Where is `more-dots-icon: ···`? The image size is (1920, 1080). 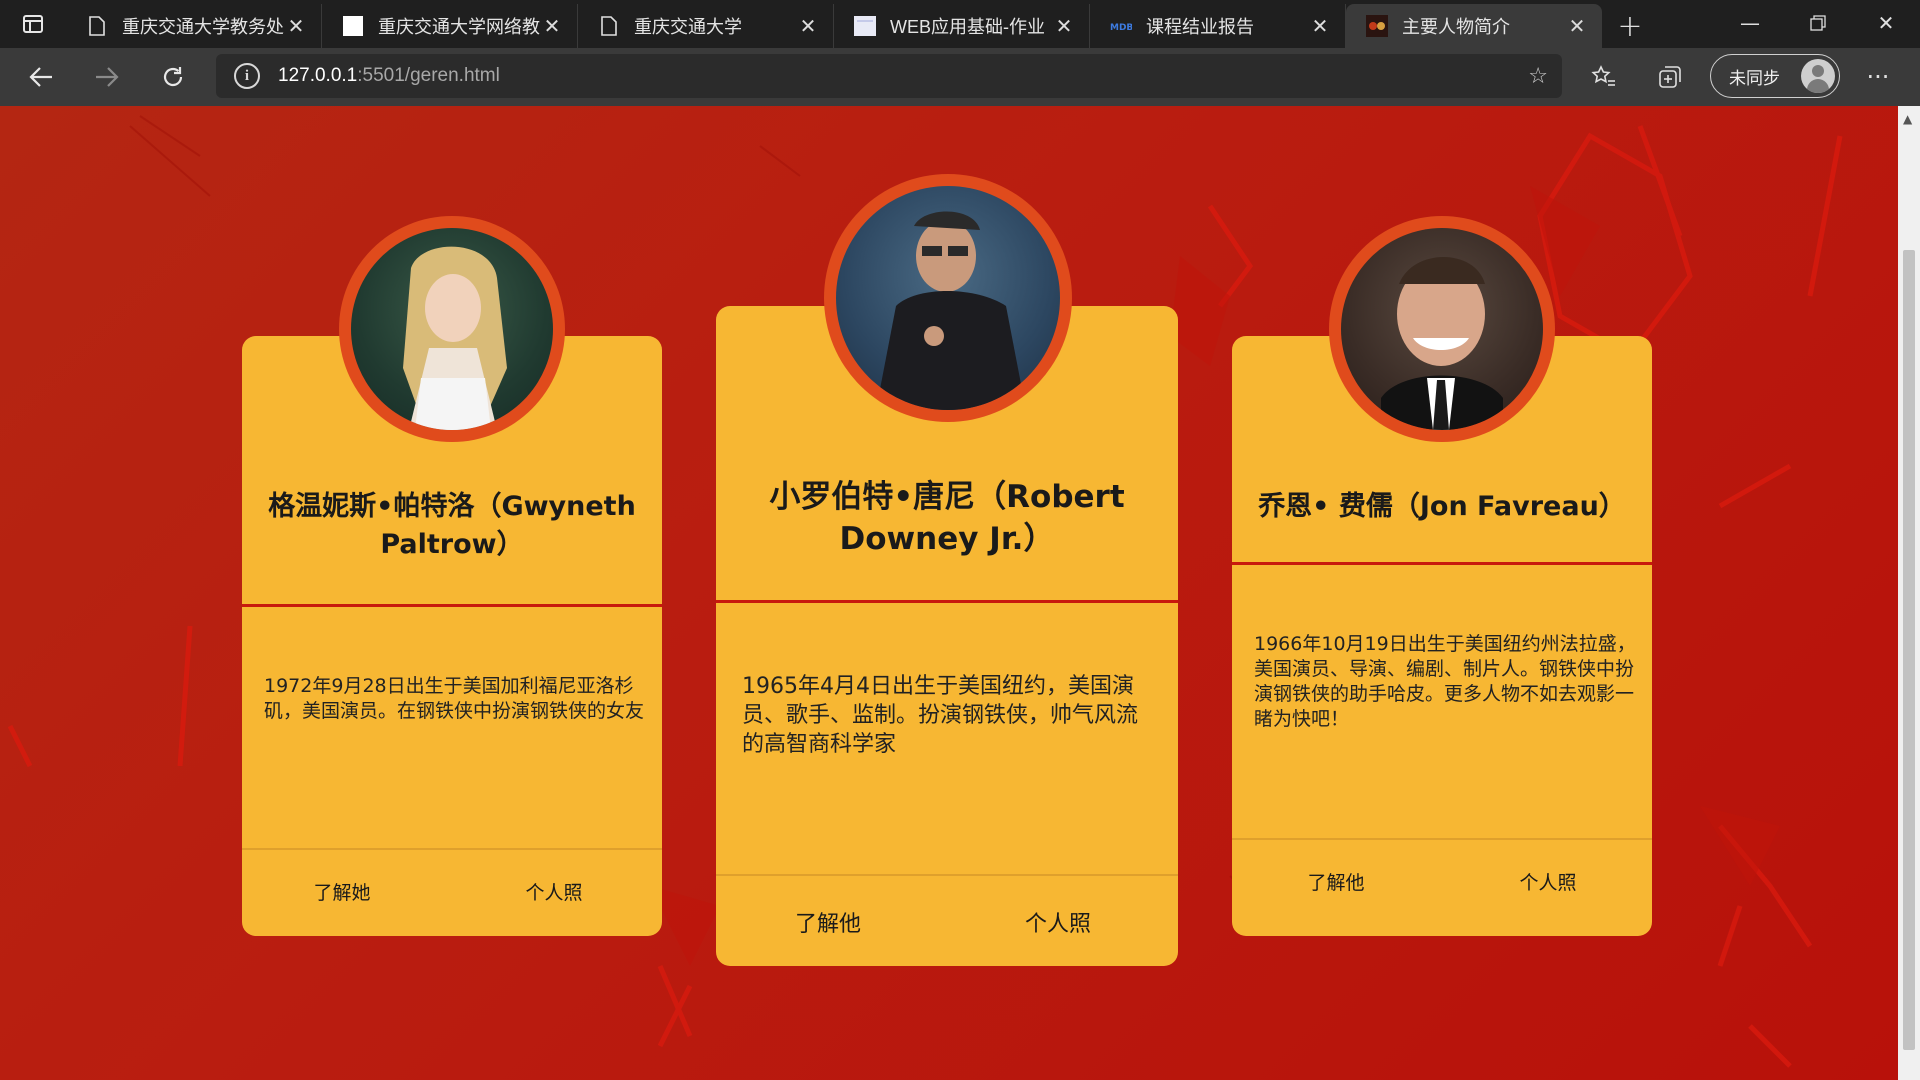 more-dots-icon: ··· is located at coordinates (1878, 77).